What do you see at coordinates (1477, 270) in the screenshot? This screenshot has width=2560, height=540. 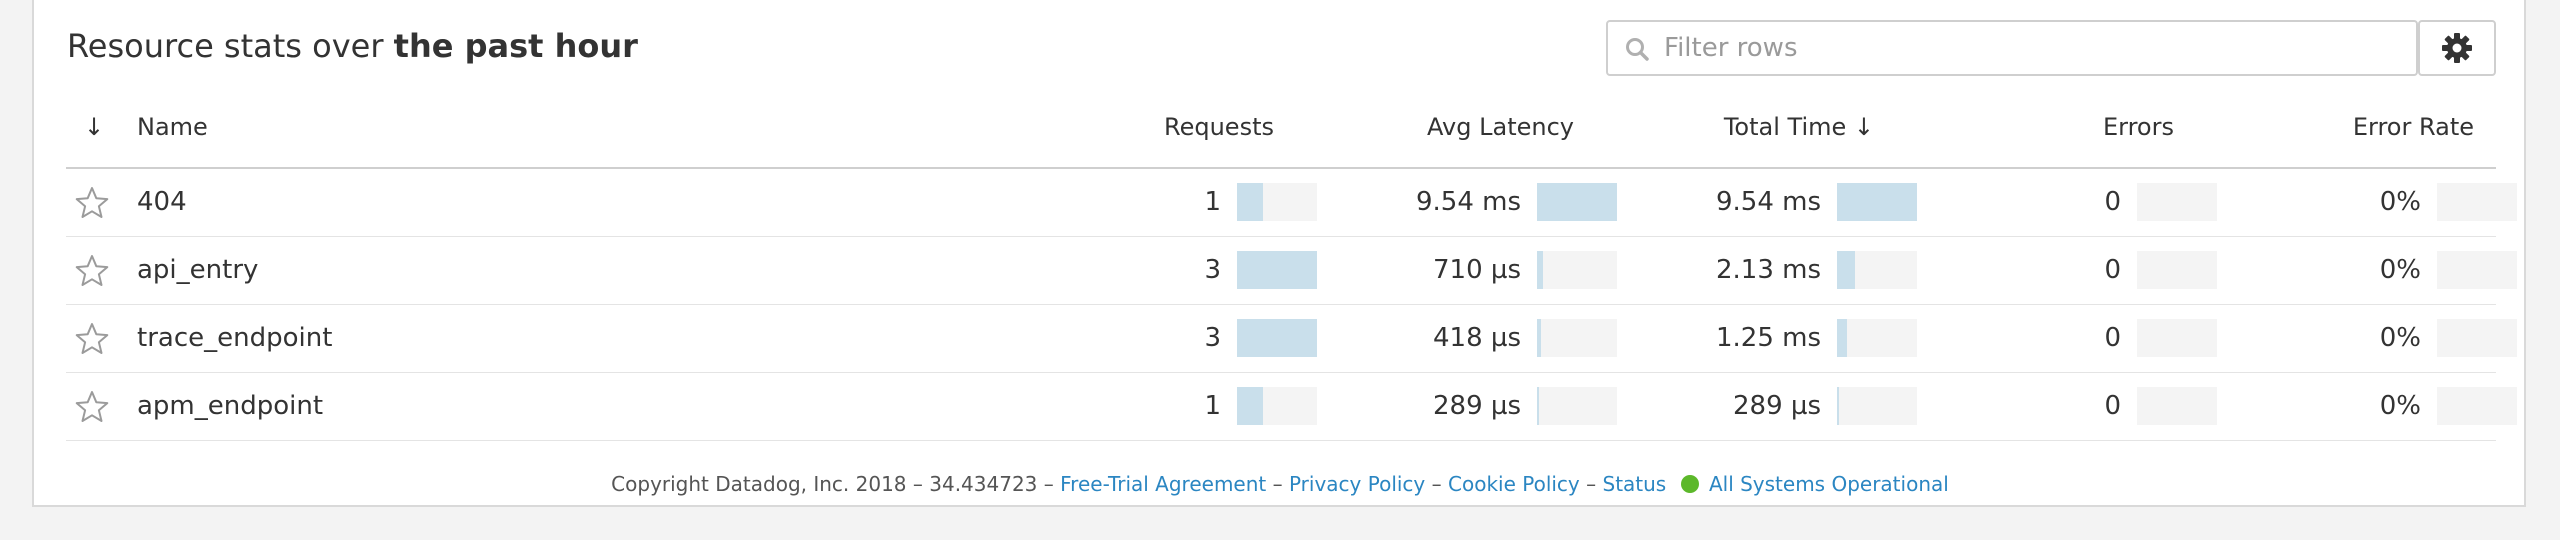 I see `avg-latency-value: 710 µs` at bounding box center [1477, 270].